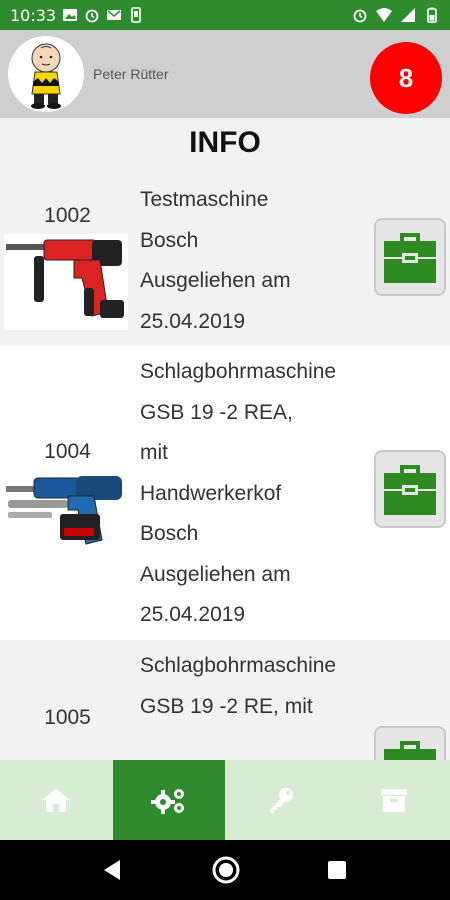 This screenshot has width=450, height=900. Describe the element at coordinates (70, 15) in the screenshot. I see `image-icon` at that location.